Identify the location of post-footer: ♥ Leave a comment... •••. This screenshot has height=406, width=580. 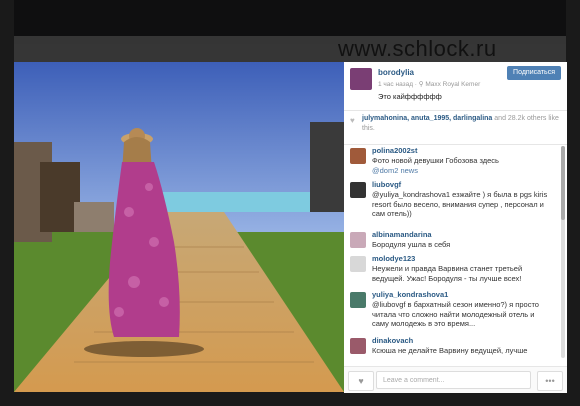
(455, 379).